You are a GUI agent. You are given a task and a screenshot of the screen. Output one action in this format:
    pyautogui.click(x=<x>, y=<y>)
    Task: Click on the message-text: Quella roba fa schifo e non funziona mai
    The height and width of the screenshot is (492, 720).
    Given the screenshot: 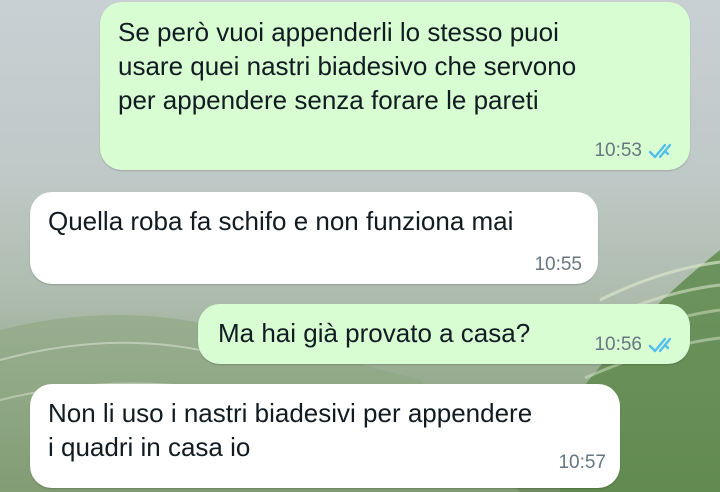 What is the action you would take?
    pyautogui.click(x=281, y=221)
    